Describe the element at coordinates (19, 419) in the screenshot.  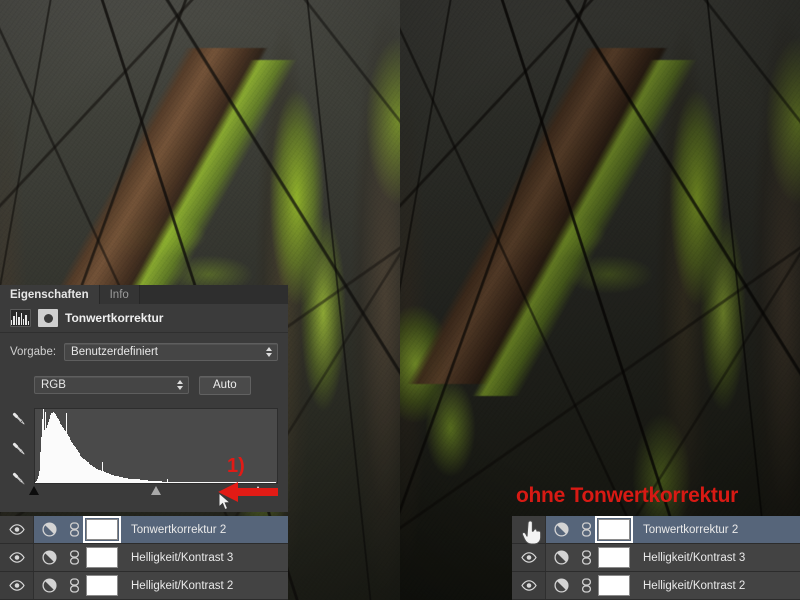
I see `black-point-eyedropper` at that location.